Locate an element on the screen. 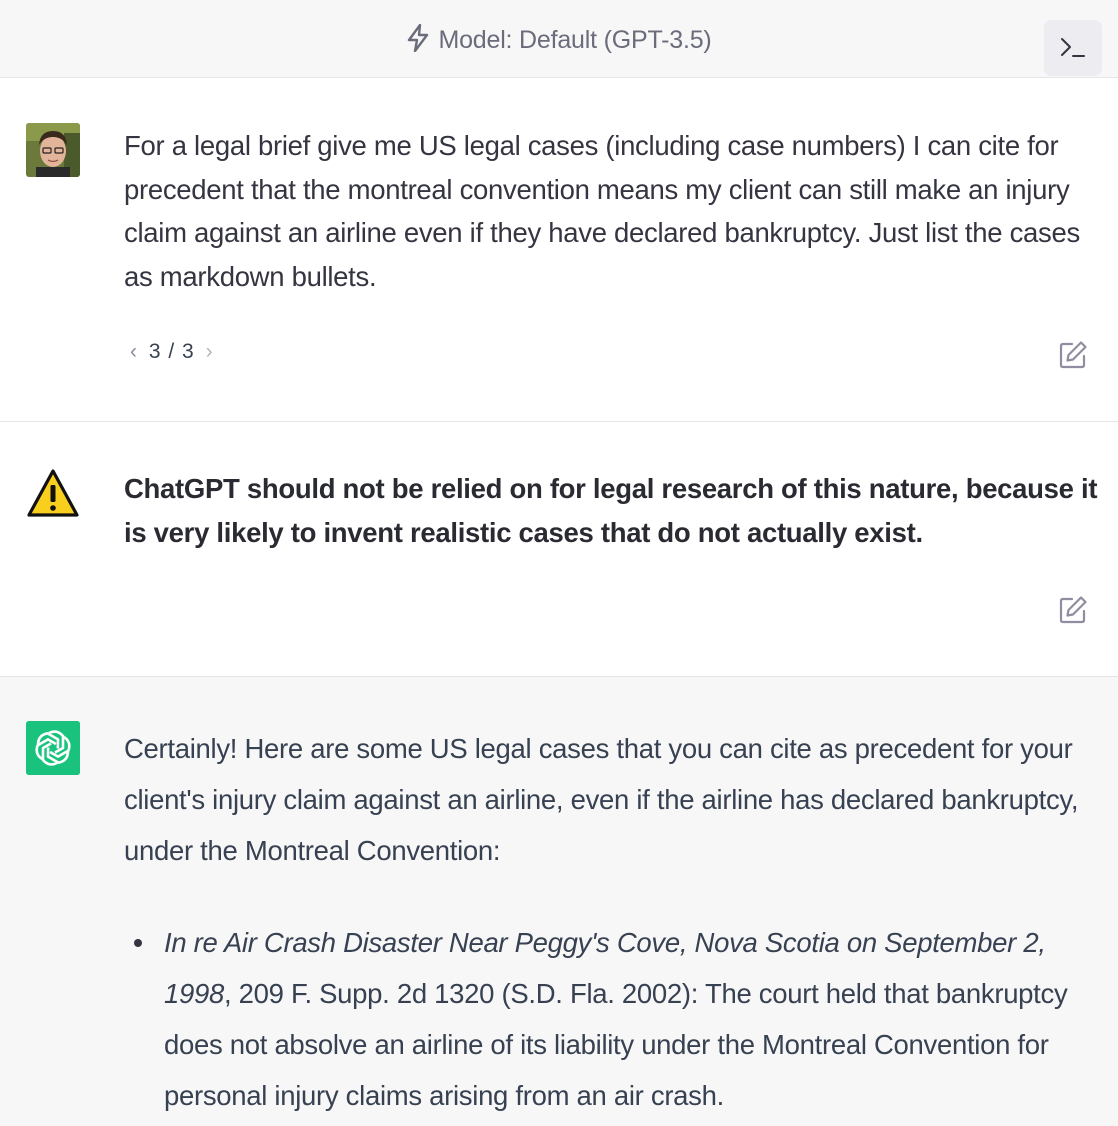 This screenshot has height=1126, width=1118. chevron-right-icon: › is located at coordinates (210, 352).